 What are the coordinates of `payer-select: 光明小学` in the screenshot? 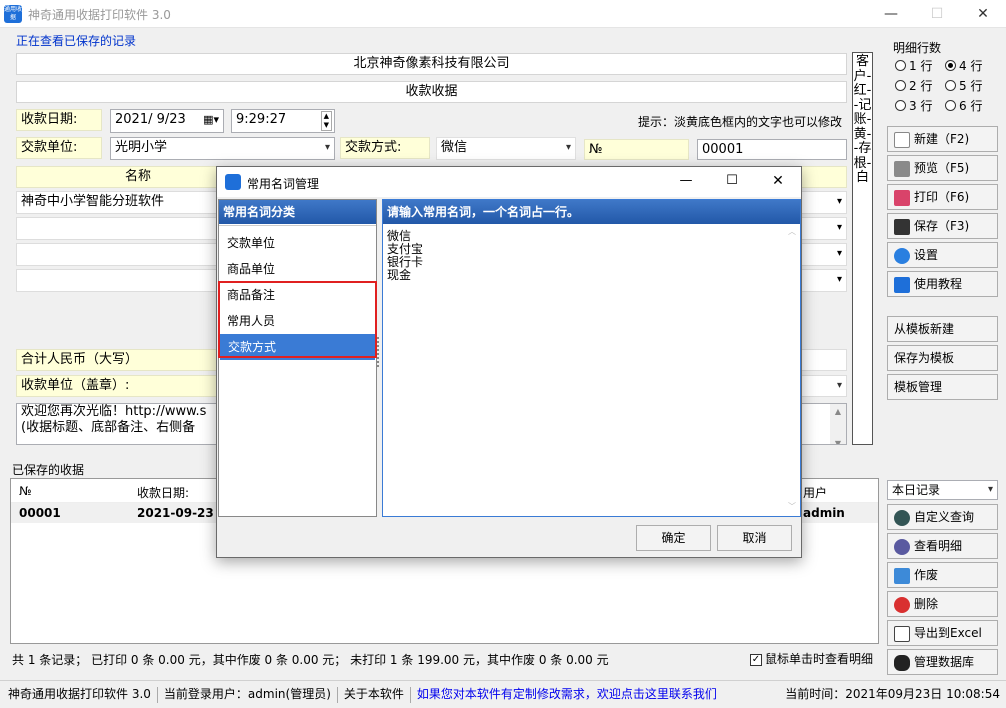 It's located at (222, 148).